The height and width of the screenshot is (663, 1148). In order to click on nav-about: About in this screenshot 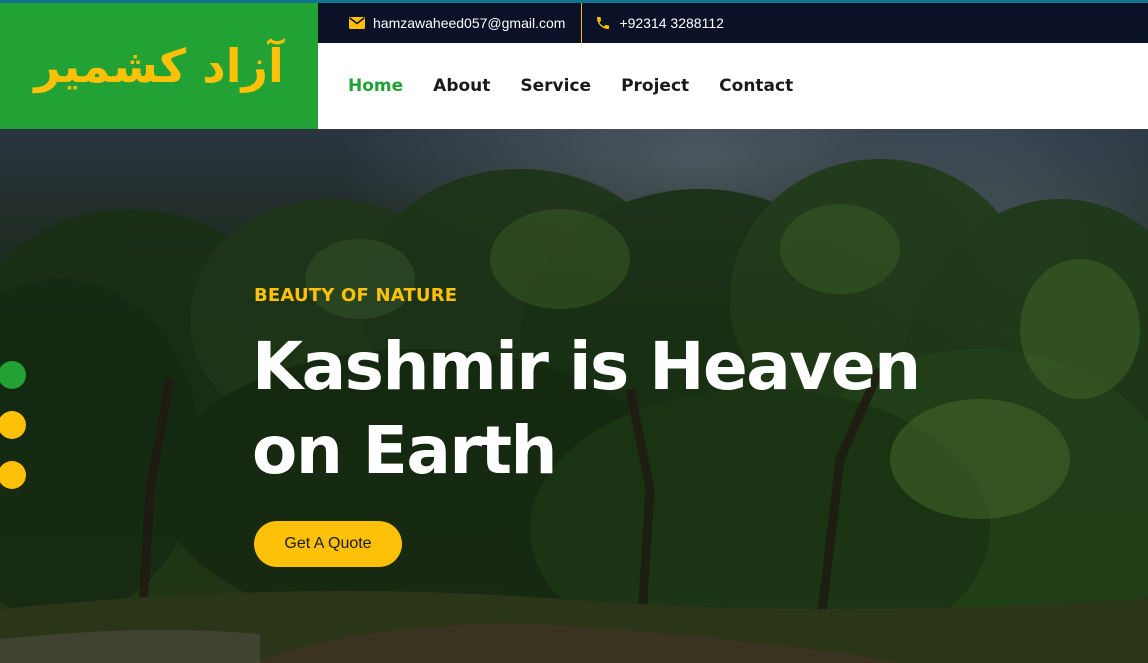, I will do `click(461, 86)`.